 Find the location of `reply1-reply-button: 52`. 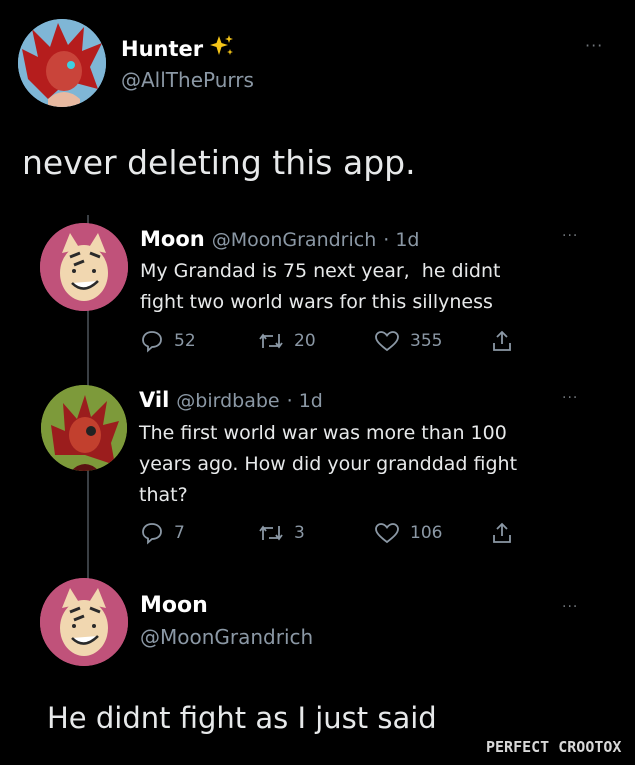

reply1-reply-button: 52 is located at coordinates (168, 341).